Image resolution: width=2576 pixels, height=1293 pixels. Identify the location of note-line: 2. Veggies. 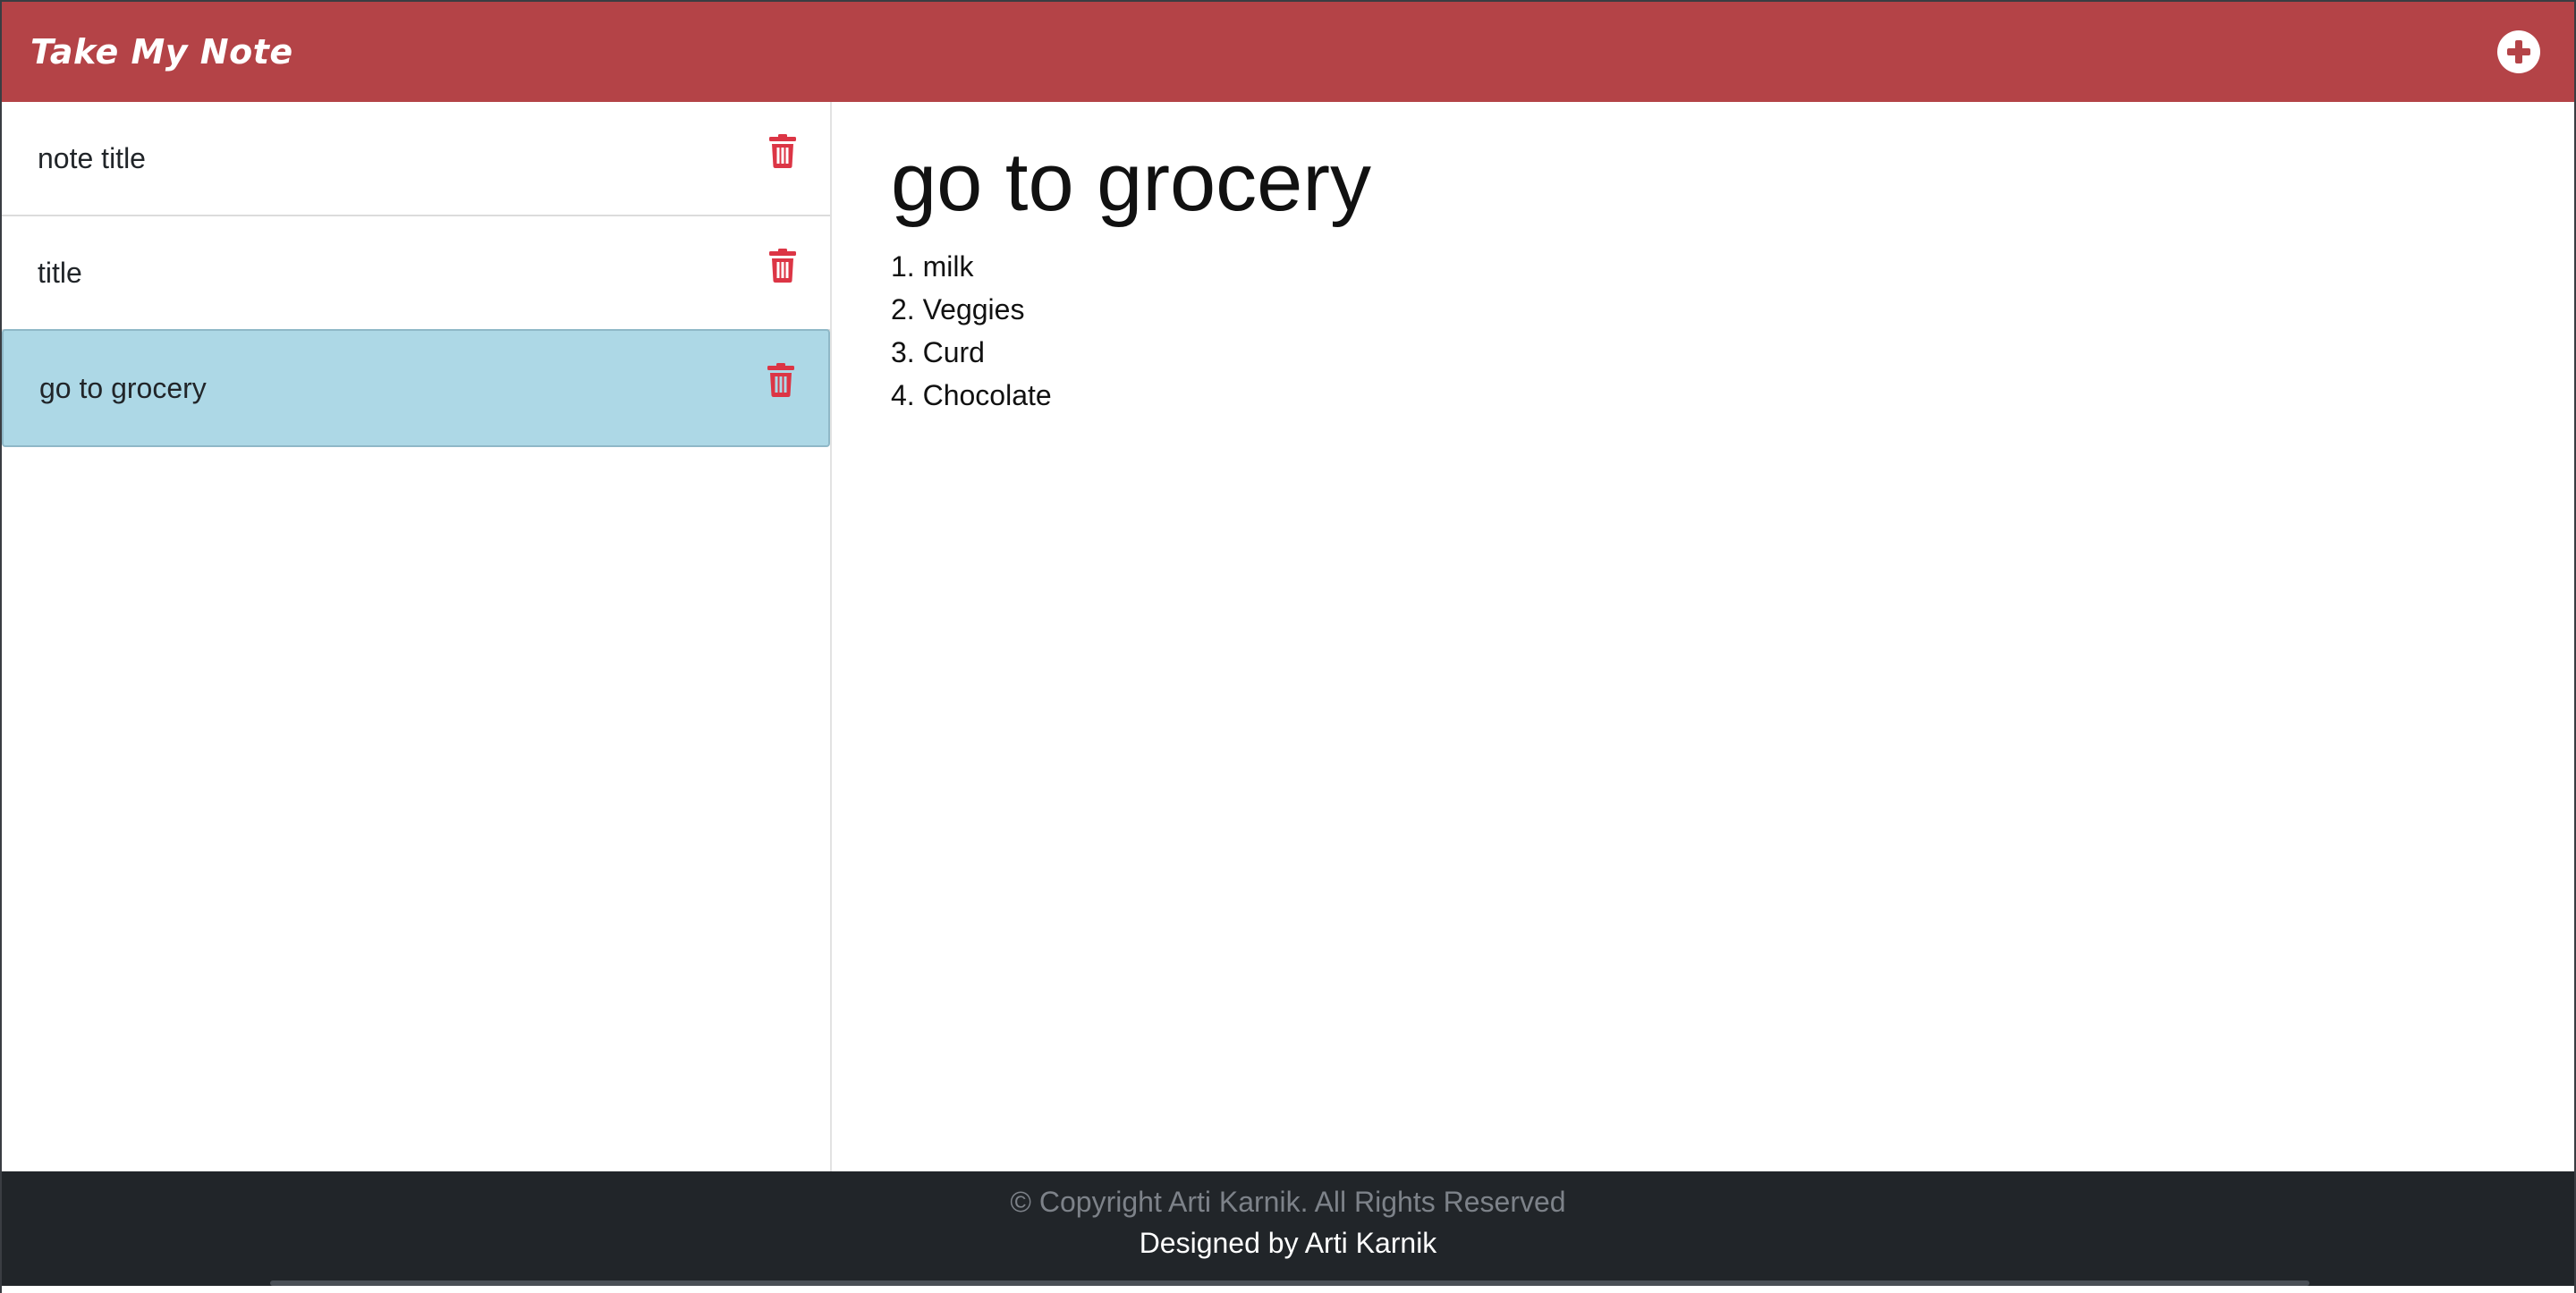
(958, 309).